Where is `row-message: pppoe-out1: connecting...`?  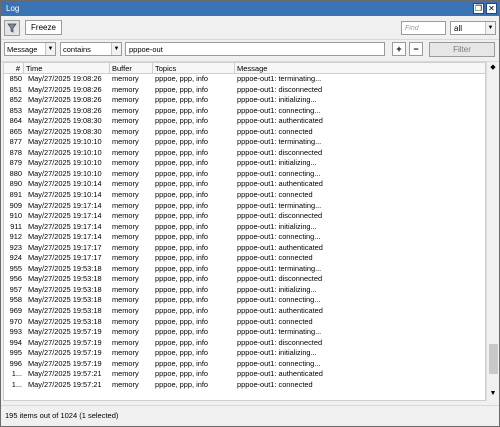
row-message: pppoe-out1: connecting... is located at coordinates (279, 237).